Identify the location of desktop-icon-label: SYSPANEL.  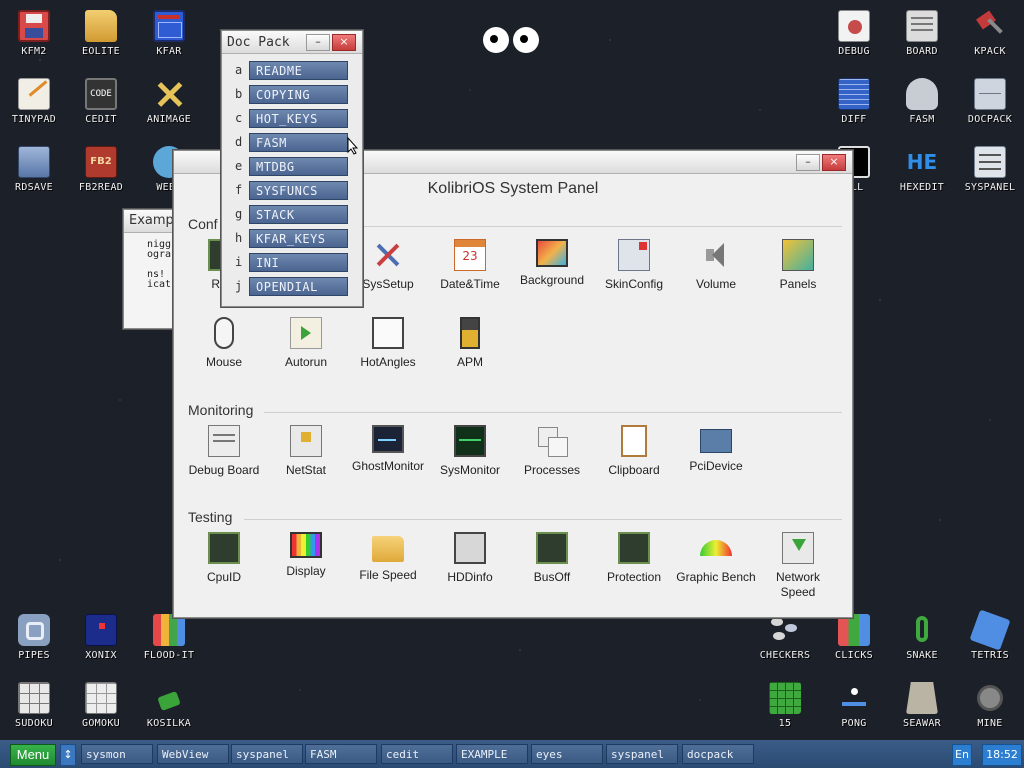
(990, 187).